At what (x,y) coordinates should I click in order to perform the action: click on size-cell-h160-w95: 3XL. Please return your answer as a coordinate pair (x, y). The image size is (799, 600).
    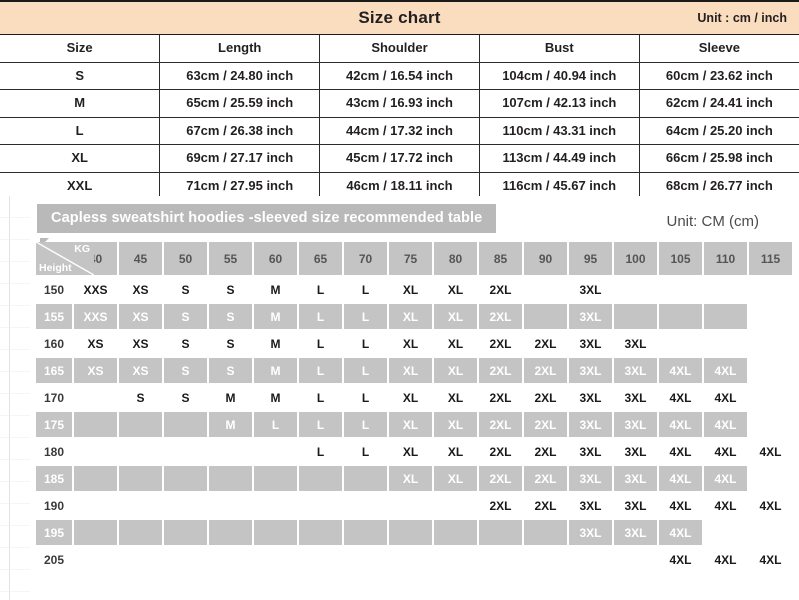
    Looking at the image, I should click on (590, 343).